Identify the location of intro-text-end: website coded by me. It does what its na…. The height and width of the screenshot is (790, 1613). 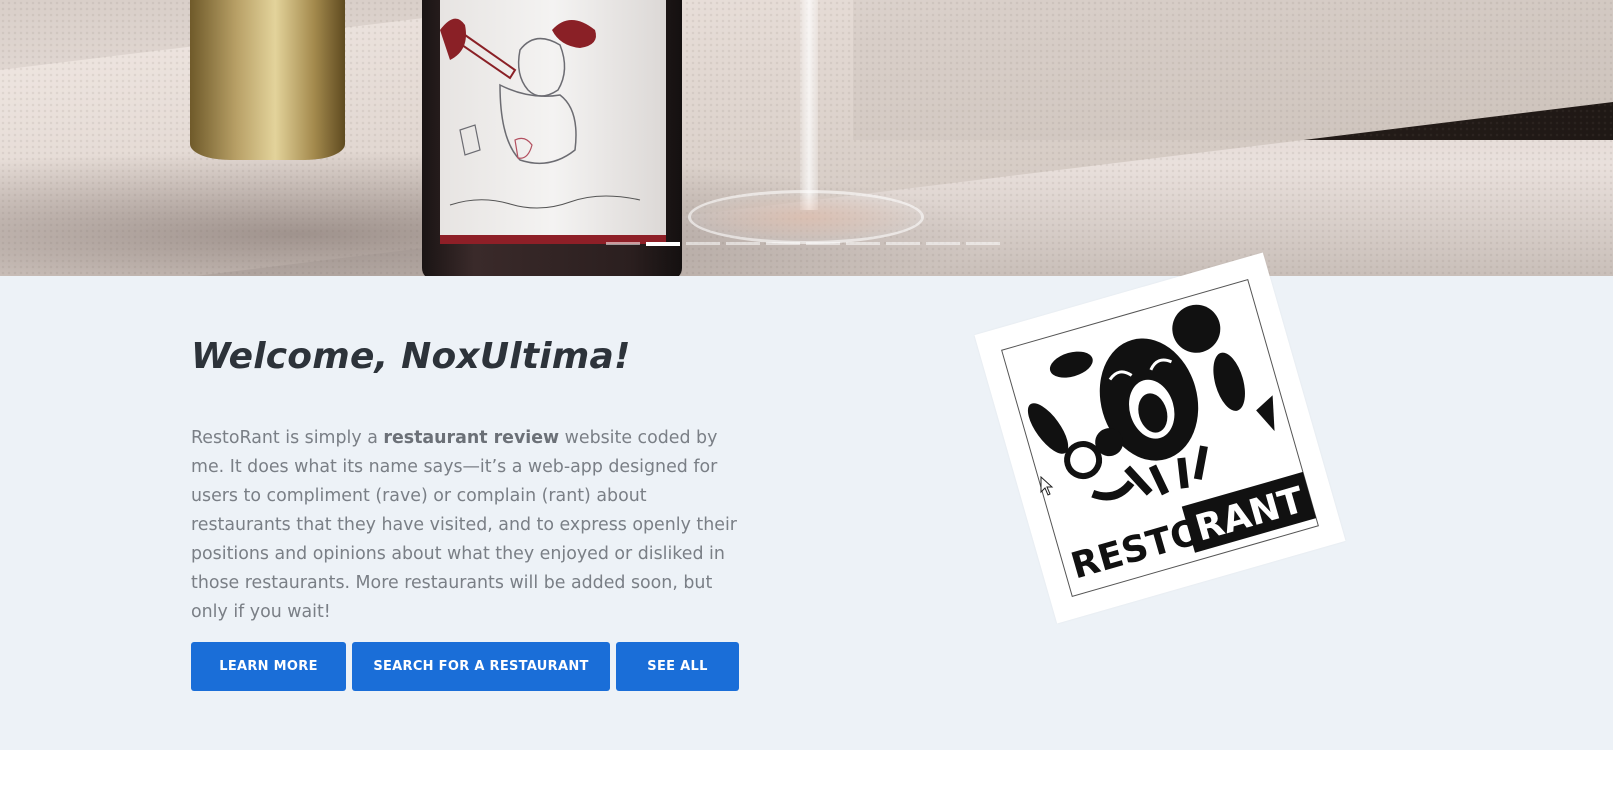
(464, 525).